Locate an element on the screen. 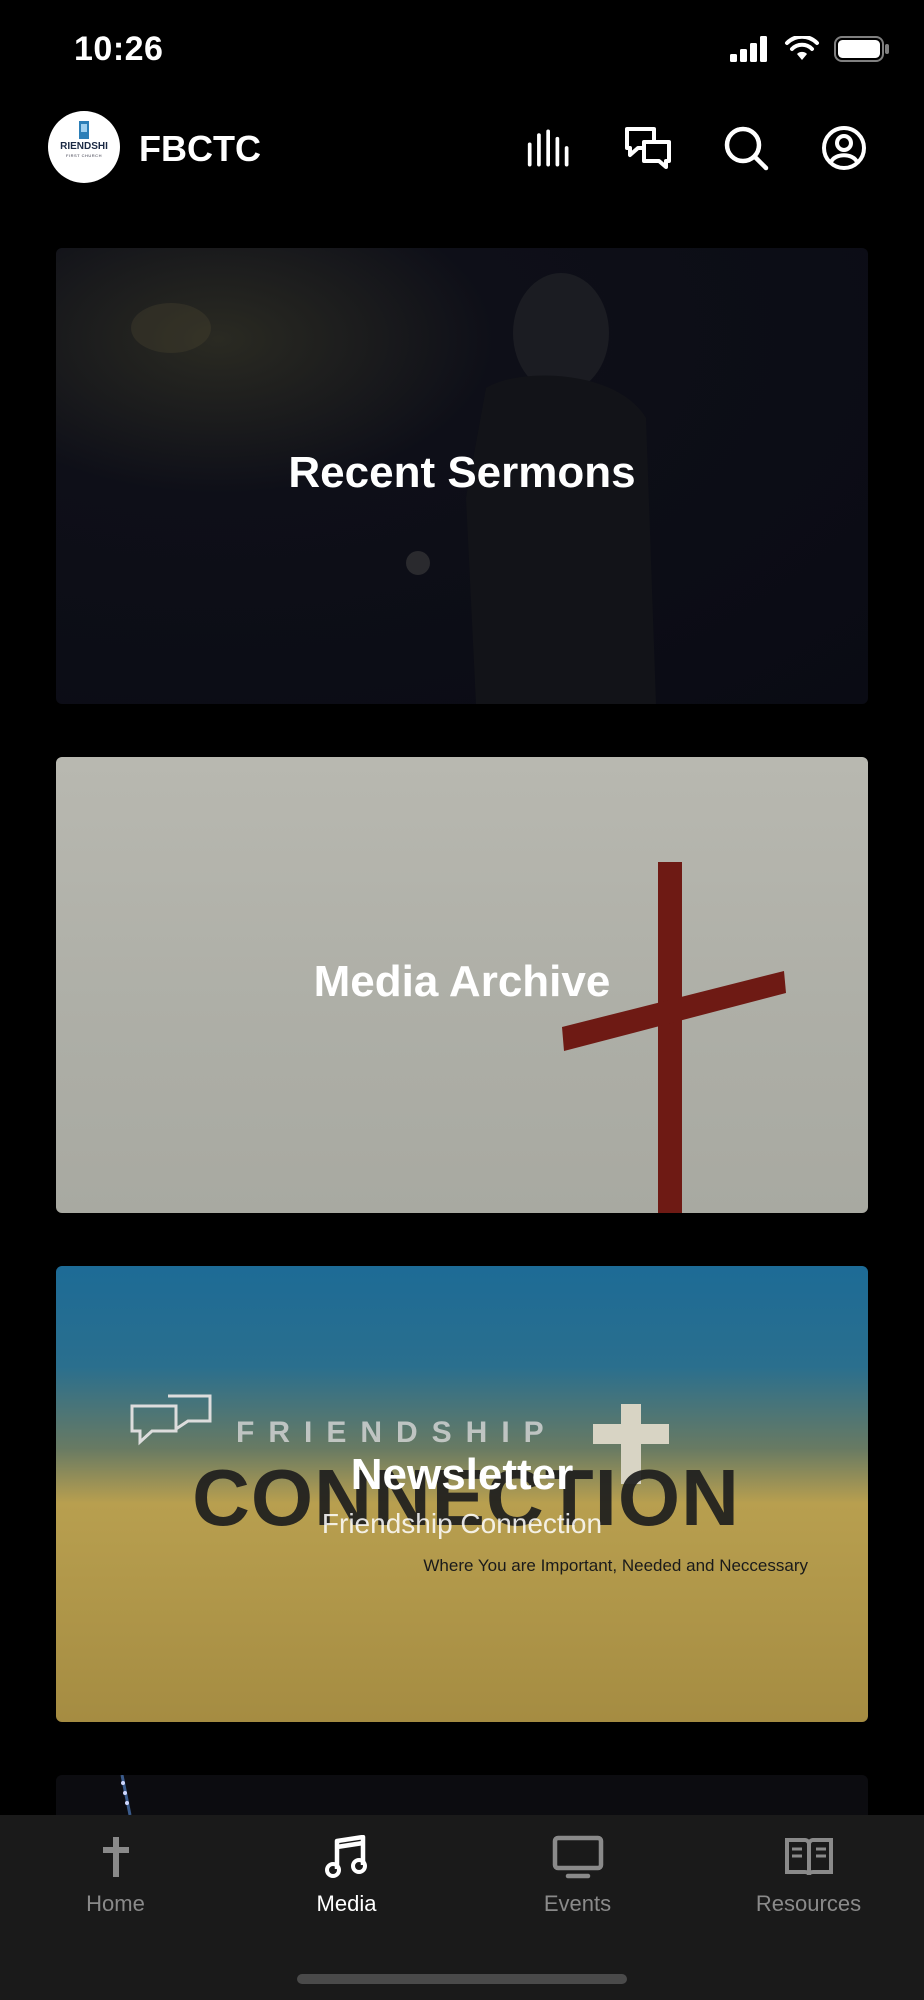 This screenshot has width=924, height=2000. audio-bars-button is located at coordinates (550, 148).